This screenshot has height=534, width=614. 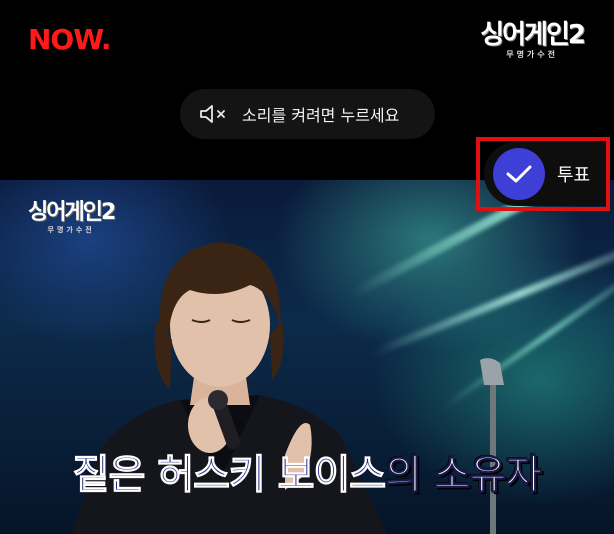 I want to click on unmute-button: 소리를 켜려면 누르세요, so click(x=307, y=114).